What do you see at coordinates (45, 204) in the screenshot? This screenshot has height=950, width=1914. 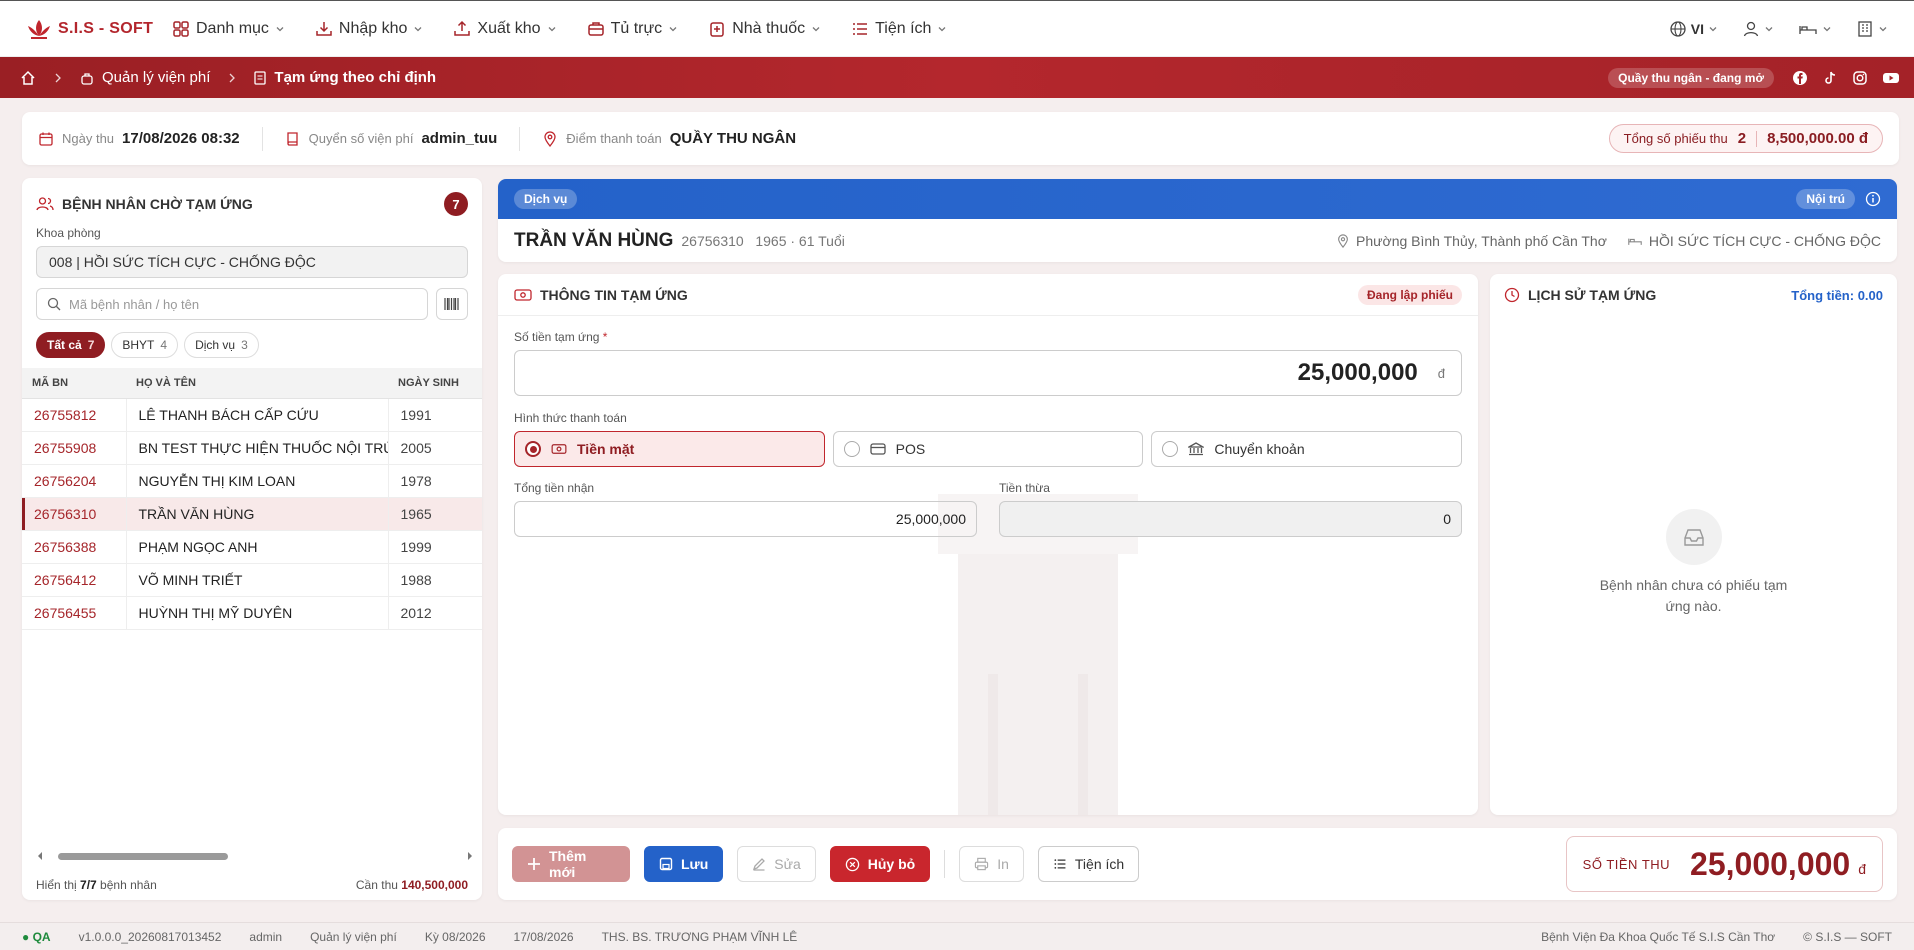 I see `users-icon` at bounding box center [45, 204].